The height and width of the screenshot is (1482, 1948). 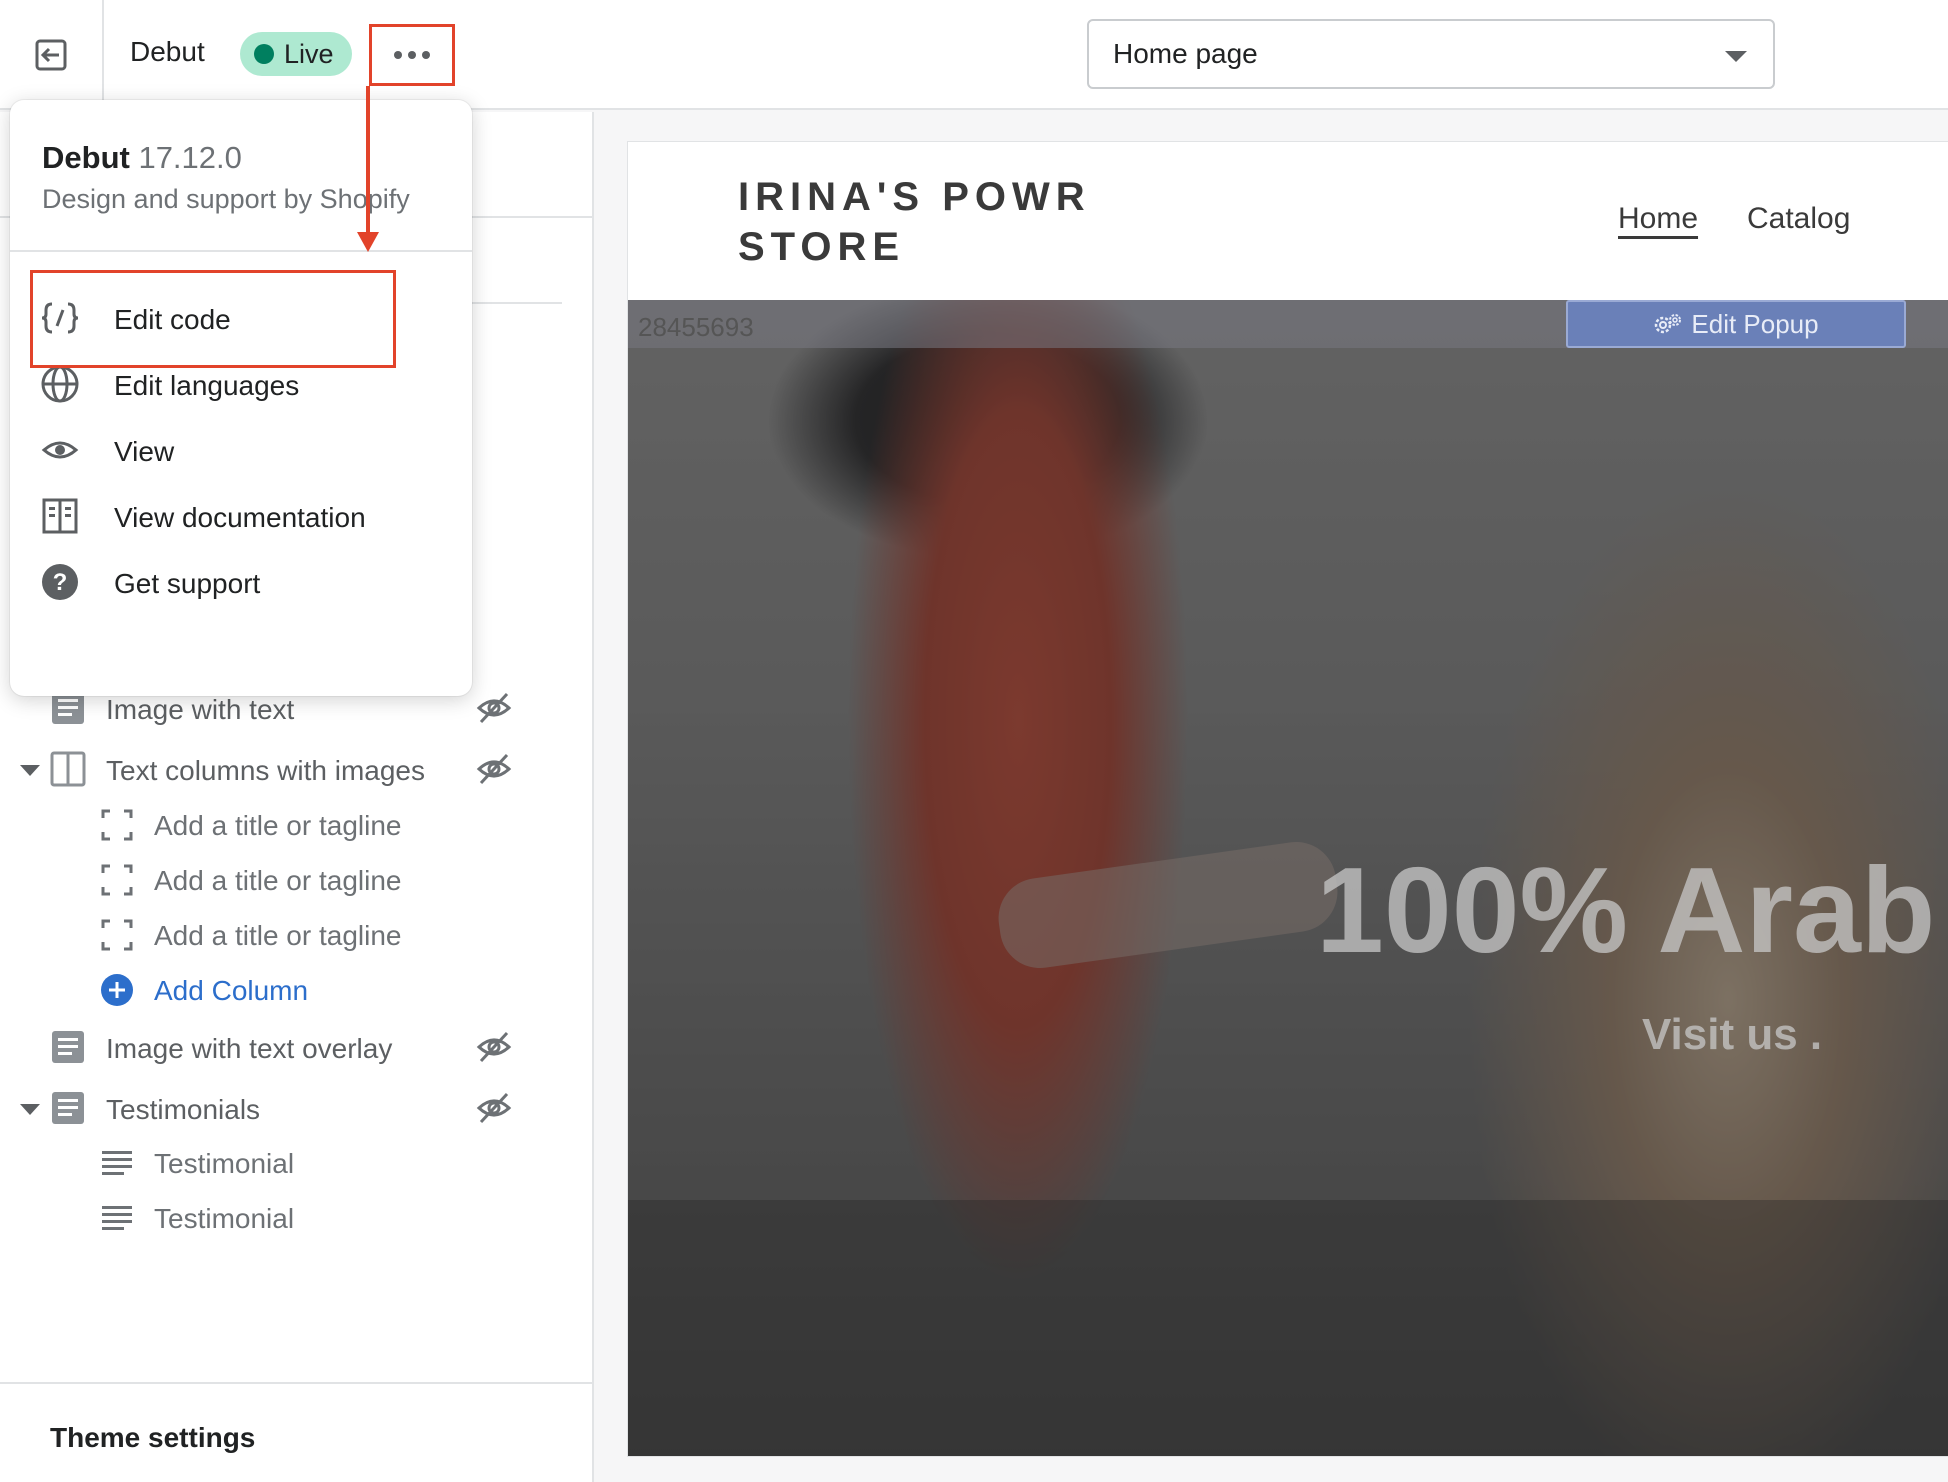 What do you see at coordinates (190, 157) in the screenshot?
I see `menu-theme-version: 17.12.0` at bounding box center [190, 157].